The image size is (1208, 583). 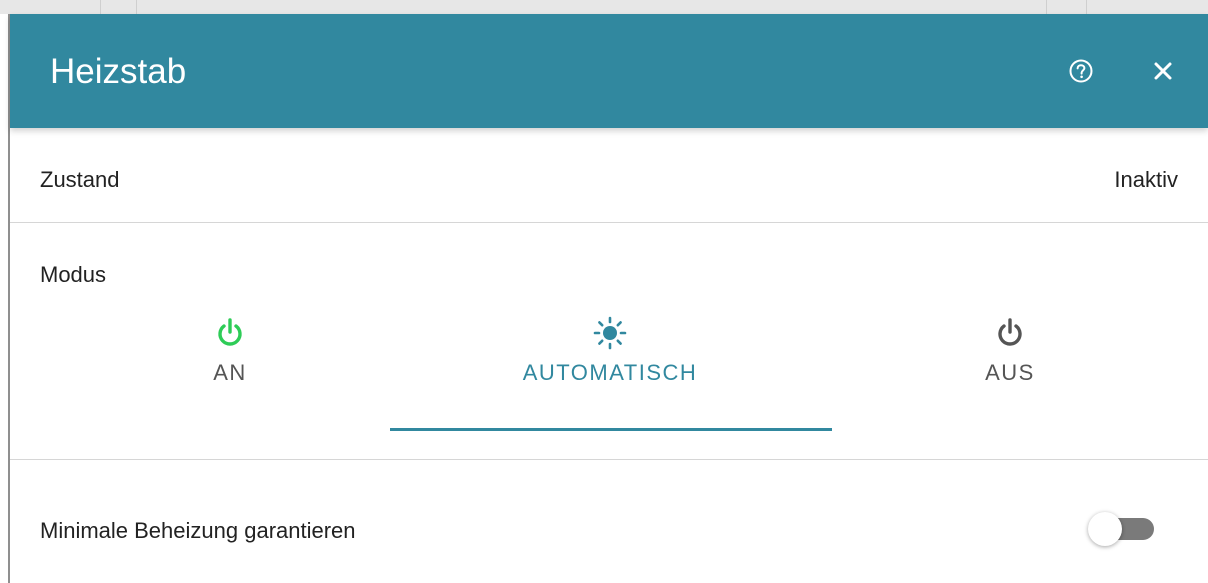 I want to click on mode-tab-automatisch: AUTOMATISCH, so click(x=610, y=376).